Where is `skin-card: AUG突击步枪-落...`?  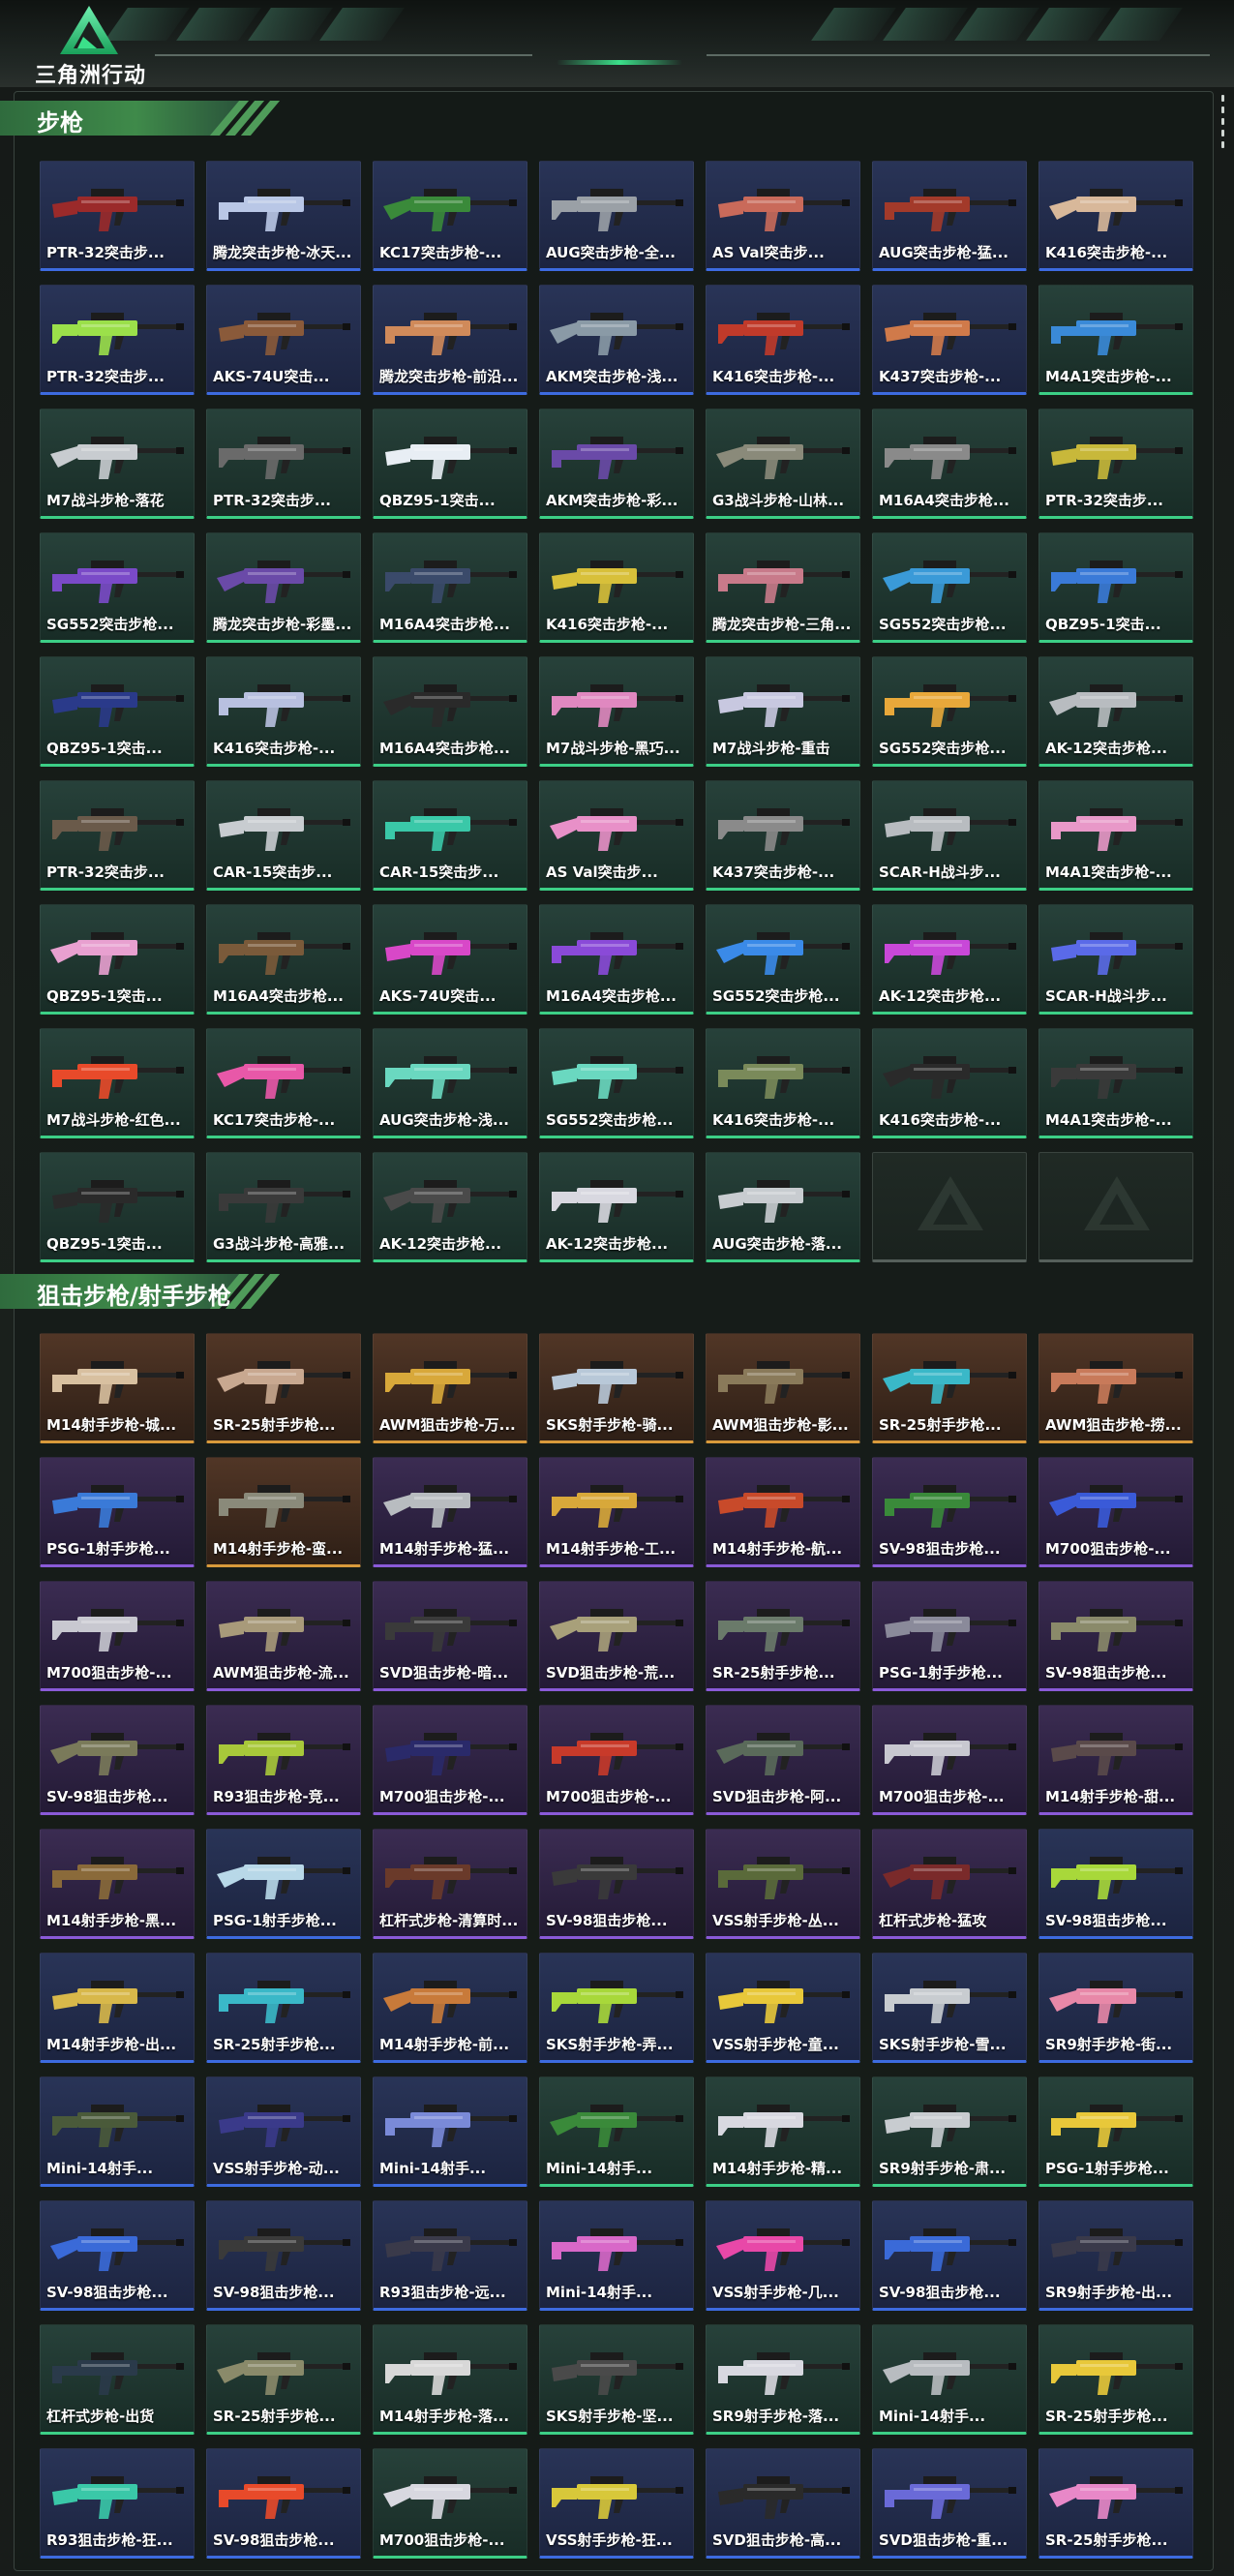 skin-card: AUG突击步枪-落... is located at coordinates (783, 1207).